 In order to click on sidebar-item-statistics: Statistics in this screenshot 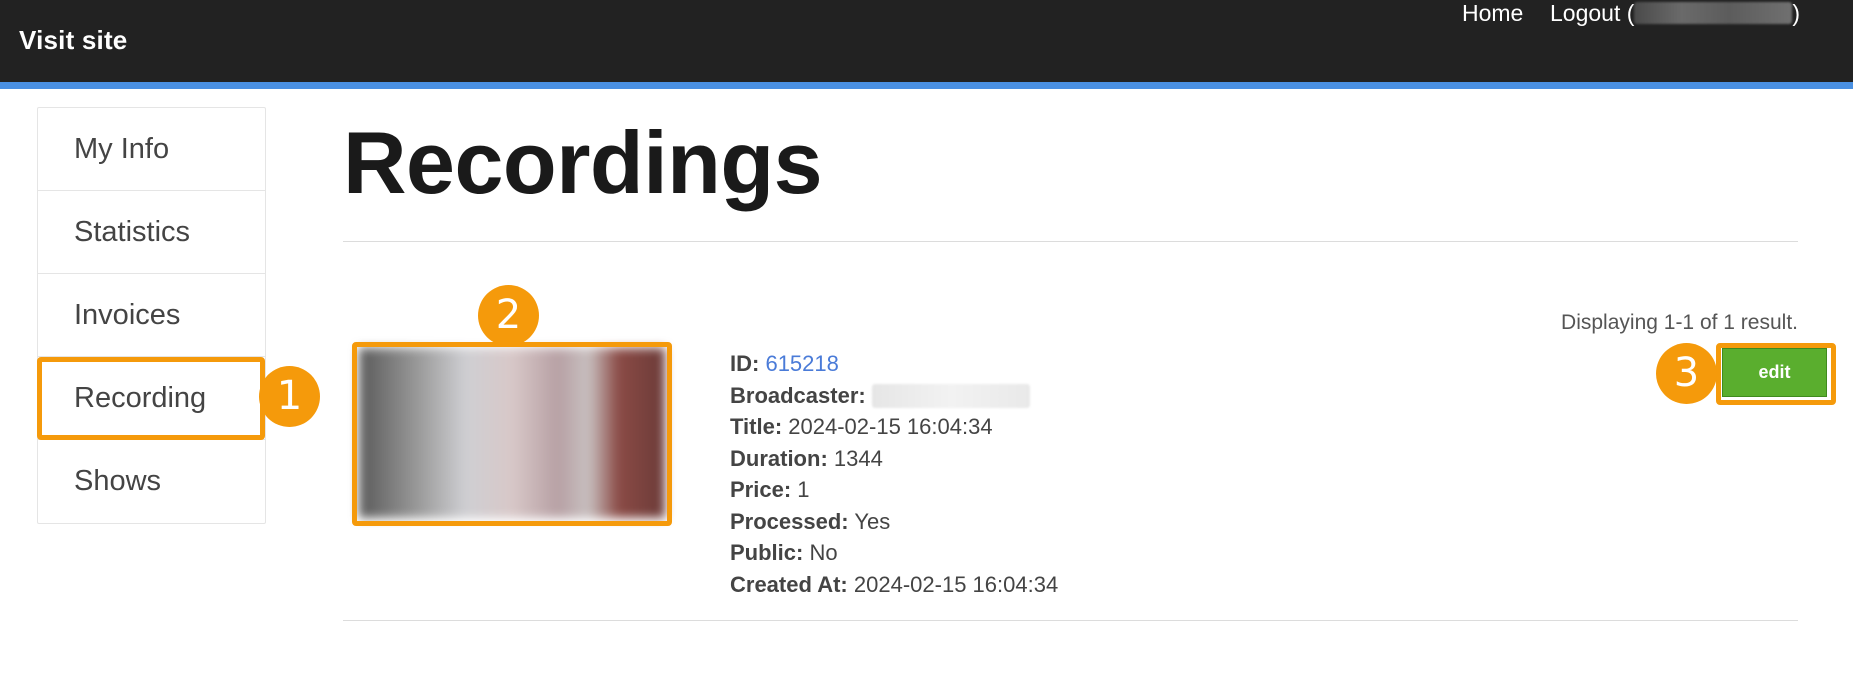, I will do `click(151, 232)`.